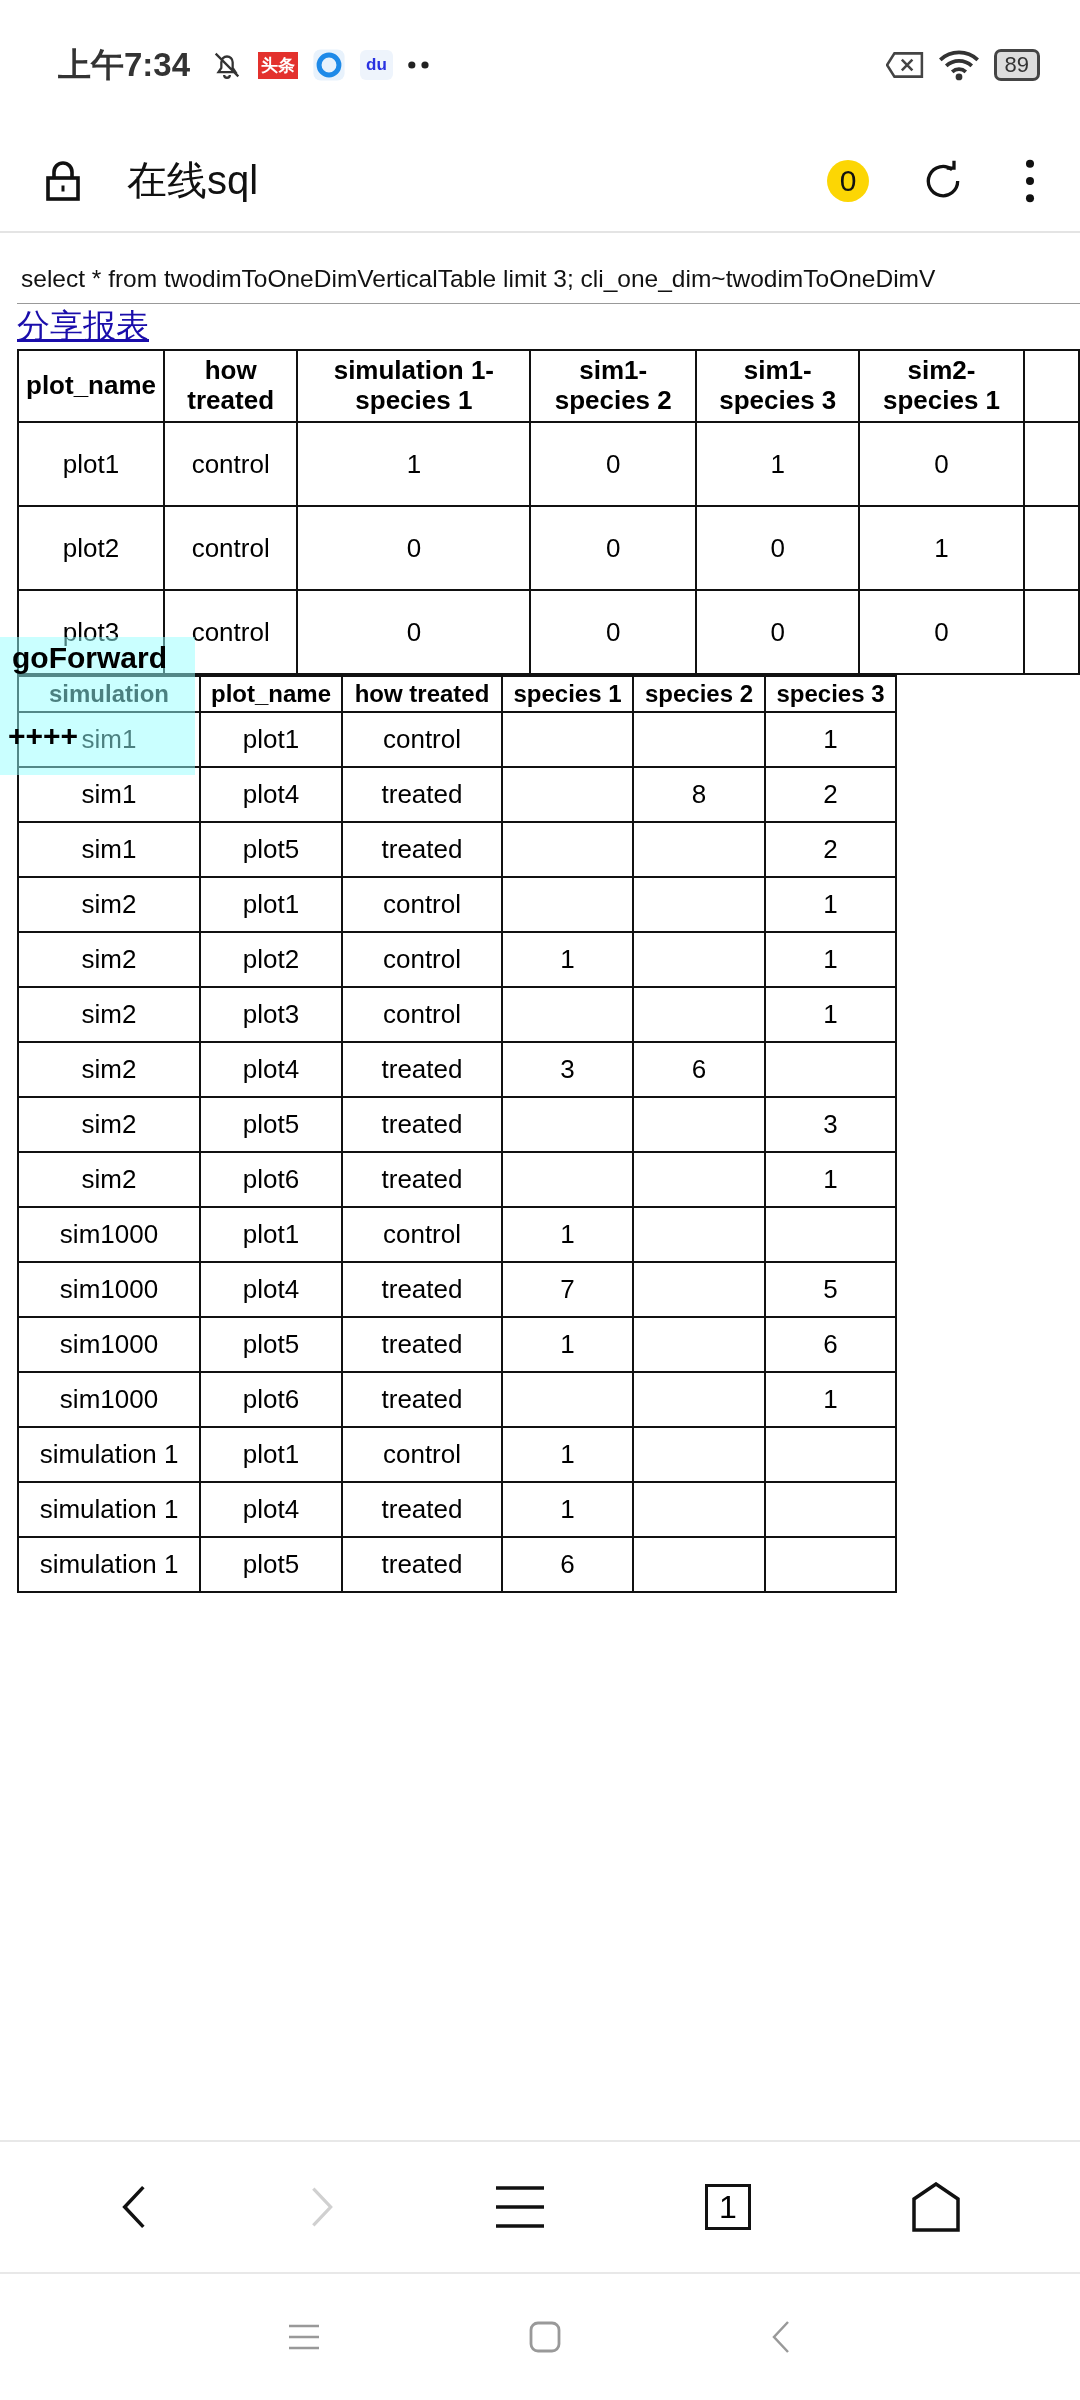 Image resolution: width=1080 pixels, height=2400 pixels. Describe the element at coordinates (613, 386) in the screenshot. I see `column-header: sim1-species 2` at that location.